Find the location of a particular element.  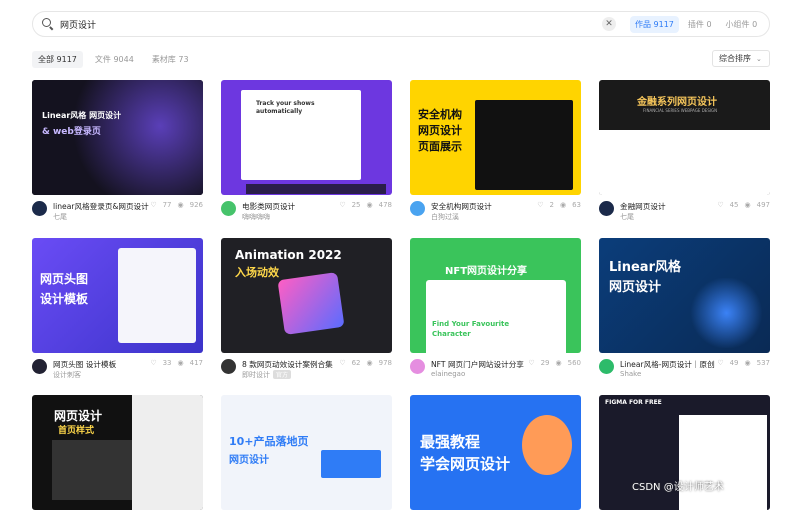

card: 最强教程 学会网页设计 is located at coordinates (495, 452).